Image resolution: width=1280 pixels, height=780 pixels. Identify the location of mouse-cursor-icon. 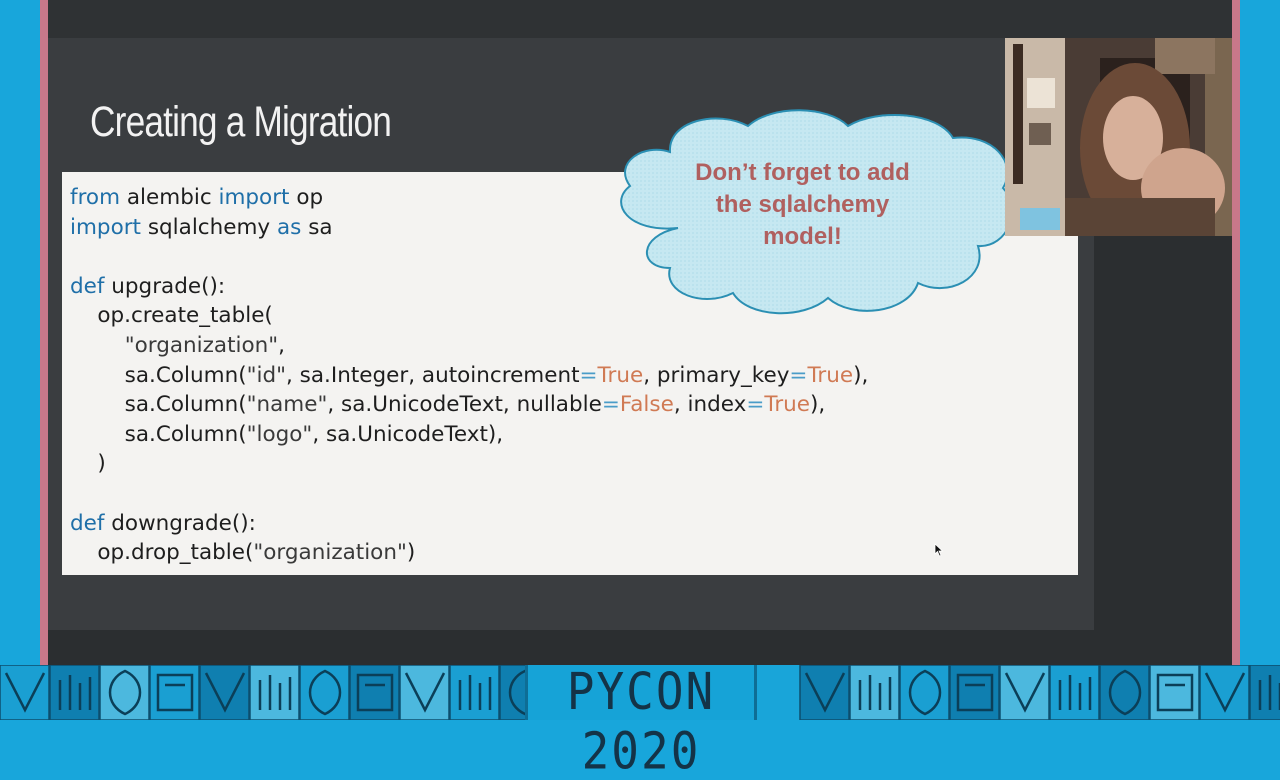
(939, 550).